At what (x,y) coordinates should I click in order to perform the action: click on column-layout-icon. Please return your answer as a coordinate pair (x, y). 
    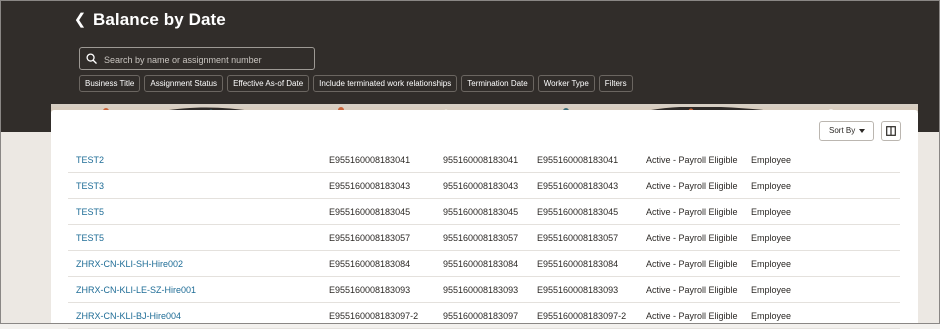
    Looking at the image, I should click on (891, 131).